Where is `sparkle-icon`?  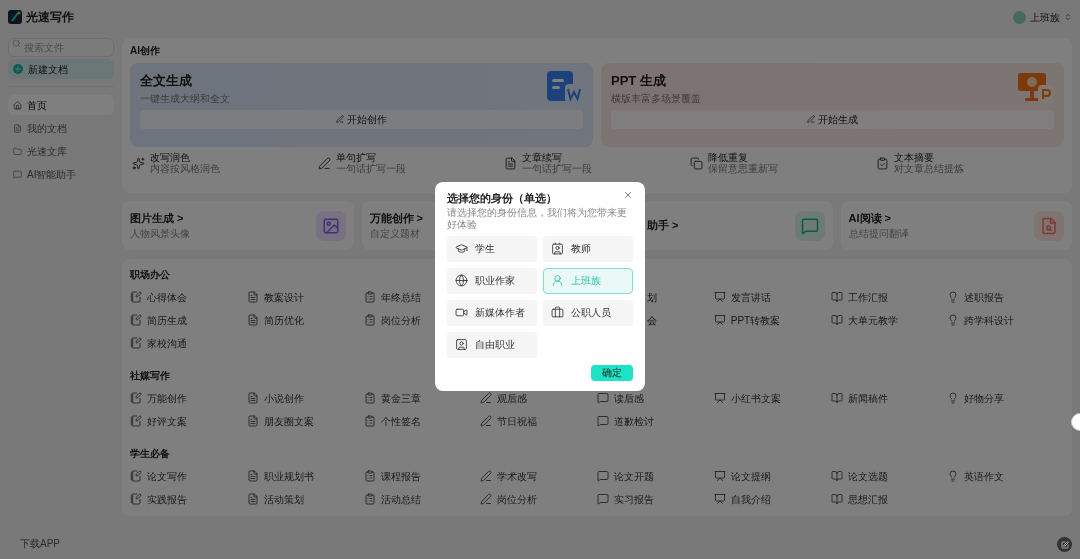 sparkle-icon is located at coordinates (138, 163).